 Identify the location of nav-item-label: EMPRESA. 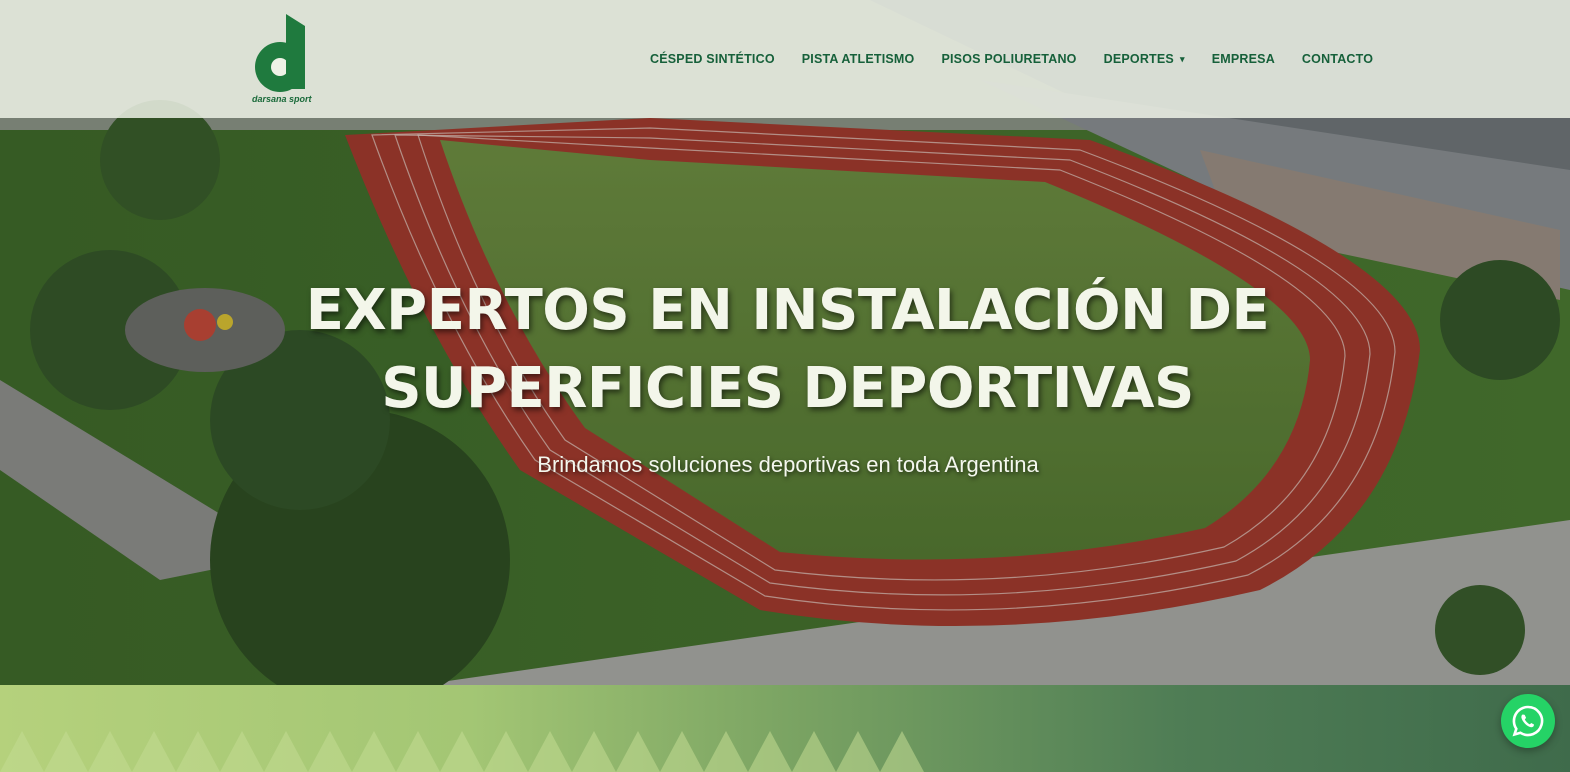
(1243, 59).